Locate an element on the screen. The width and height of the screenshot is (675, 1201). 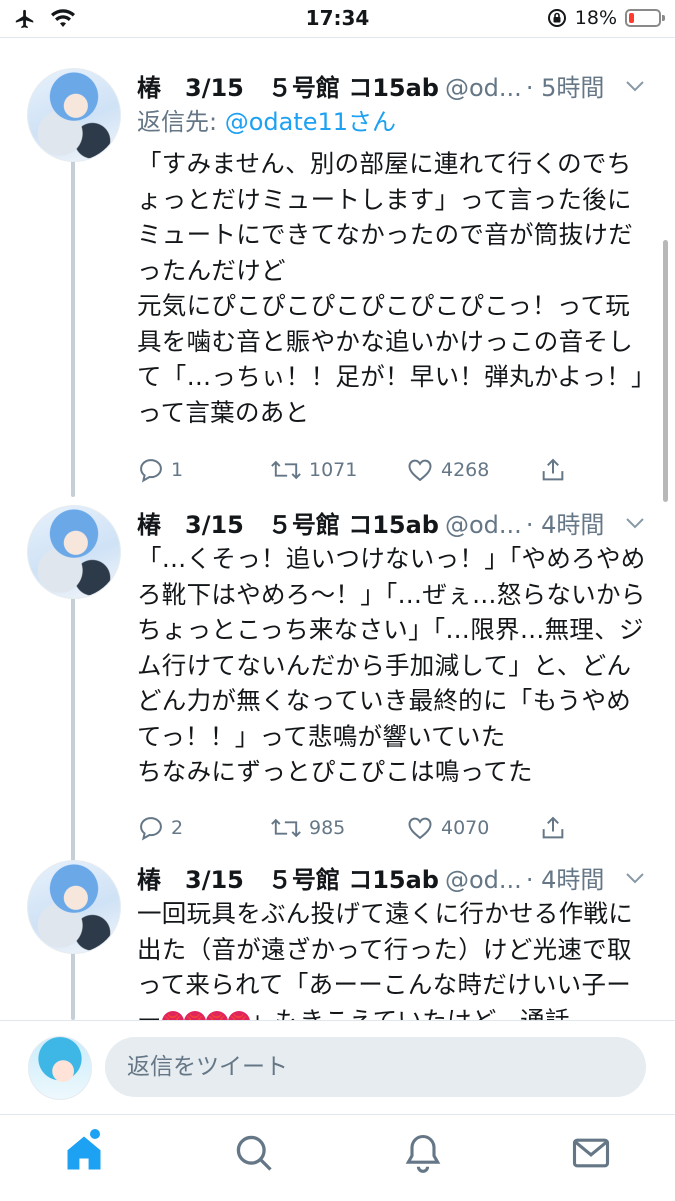
reply-bar: 返信をツイート is located at coordinates (337, 1067).